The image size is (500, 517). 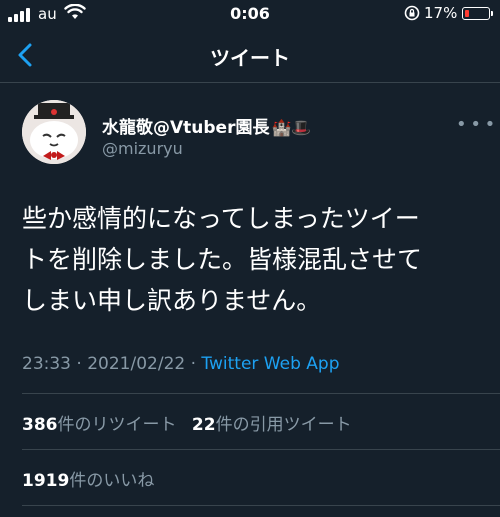 What do you see at coordinates (250, 15) in the screenshot?
I see `status-bar: au 0:06 17%` at bounding box center [250, 15].